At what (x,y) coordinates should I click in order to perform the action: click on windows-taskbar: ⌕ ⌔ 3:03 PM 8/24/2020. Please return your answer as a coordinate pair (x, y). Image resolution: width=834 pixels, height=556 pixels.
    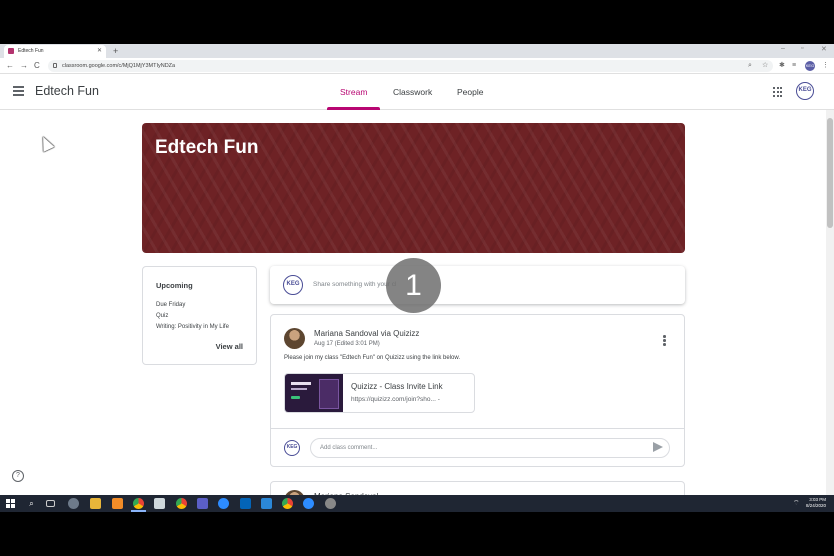
    Looking at the image, I should click on (417, 503).